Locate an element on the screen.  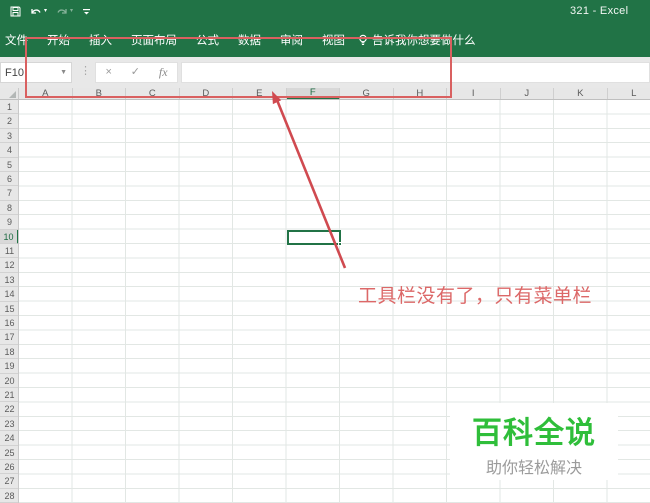
undo-dropdown-caret: ▾ is located at coordinates (45, 11).